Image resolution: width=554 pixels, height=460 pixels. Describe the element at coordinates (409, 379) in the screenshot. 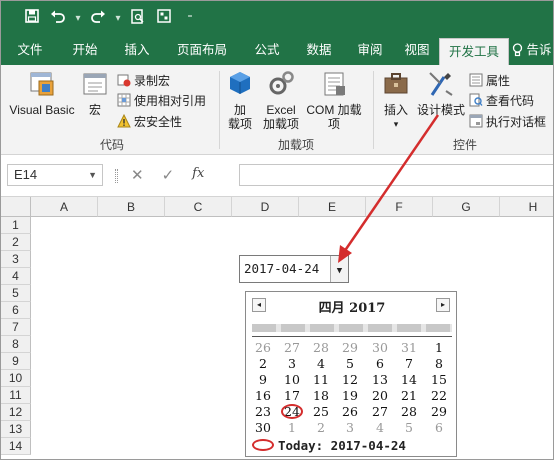

I see `calendar-day: 14` at that location.